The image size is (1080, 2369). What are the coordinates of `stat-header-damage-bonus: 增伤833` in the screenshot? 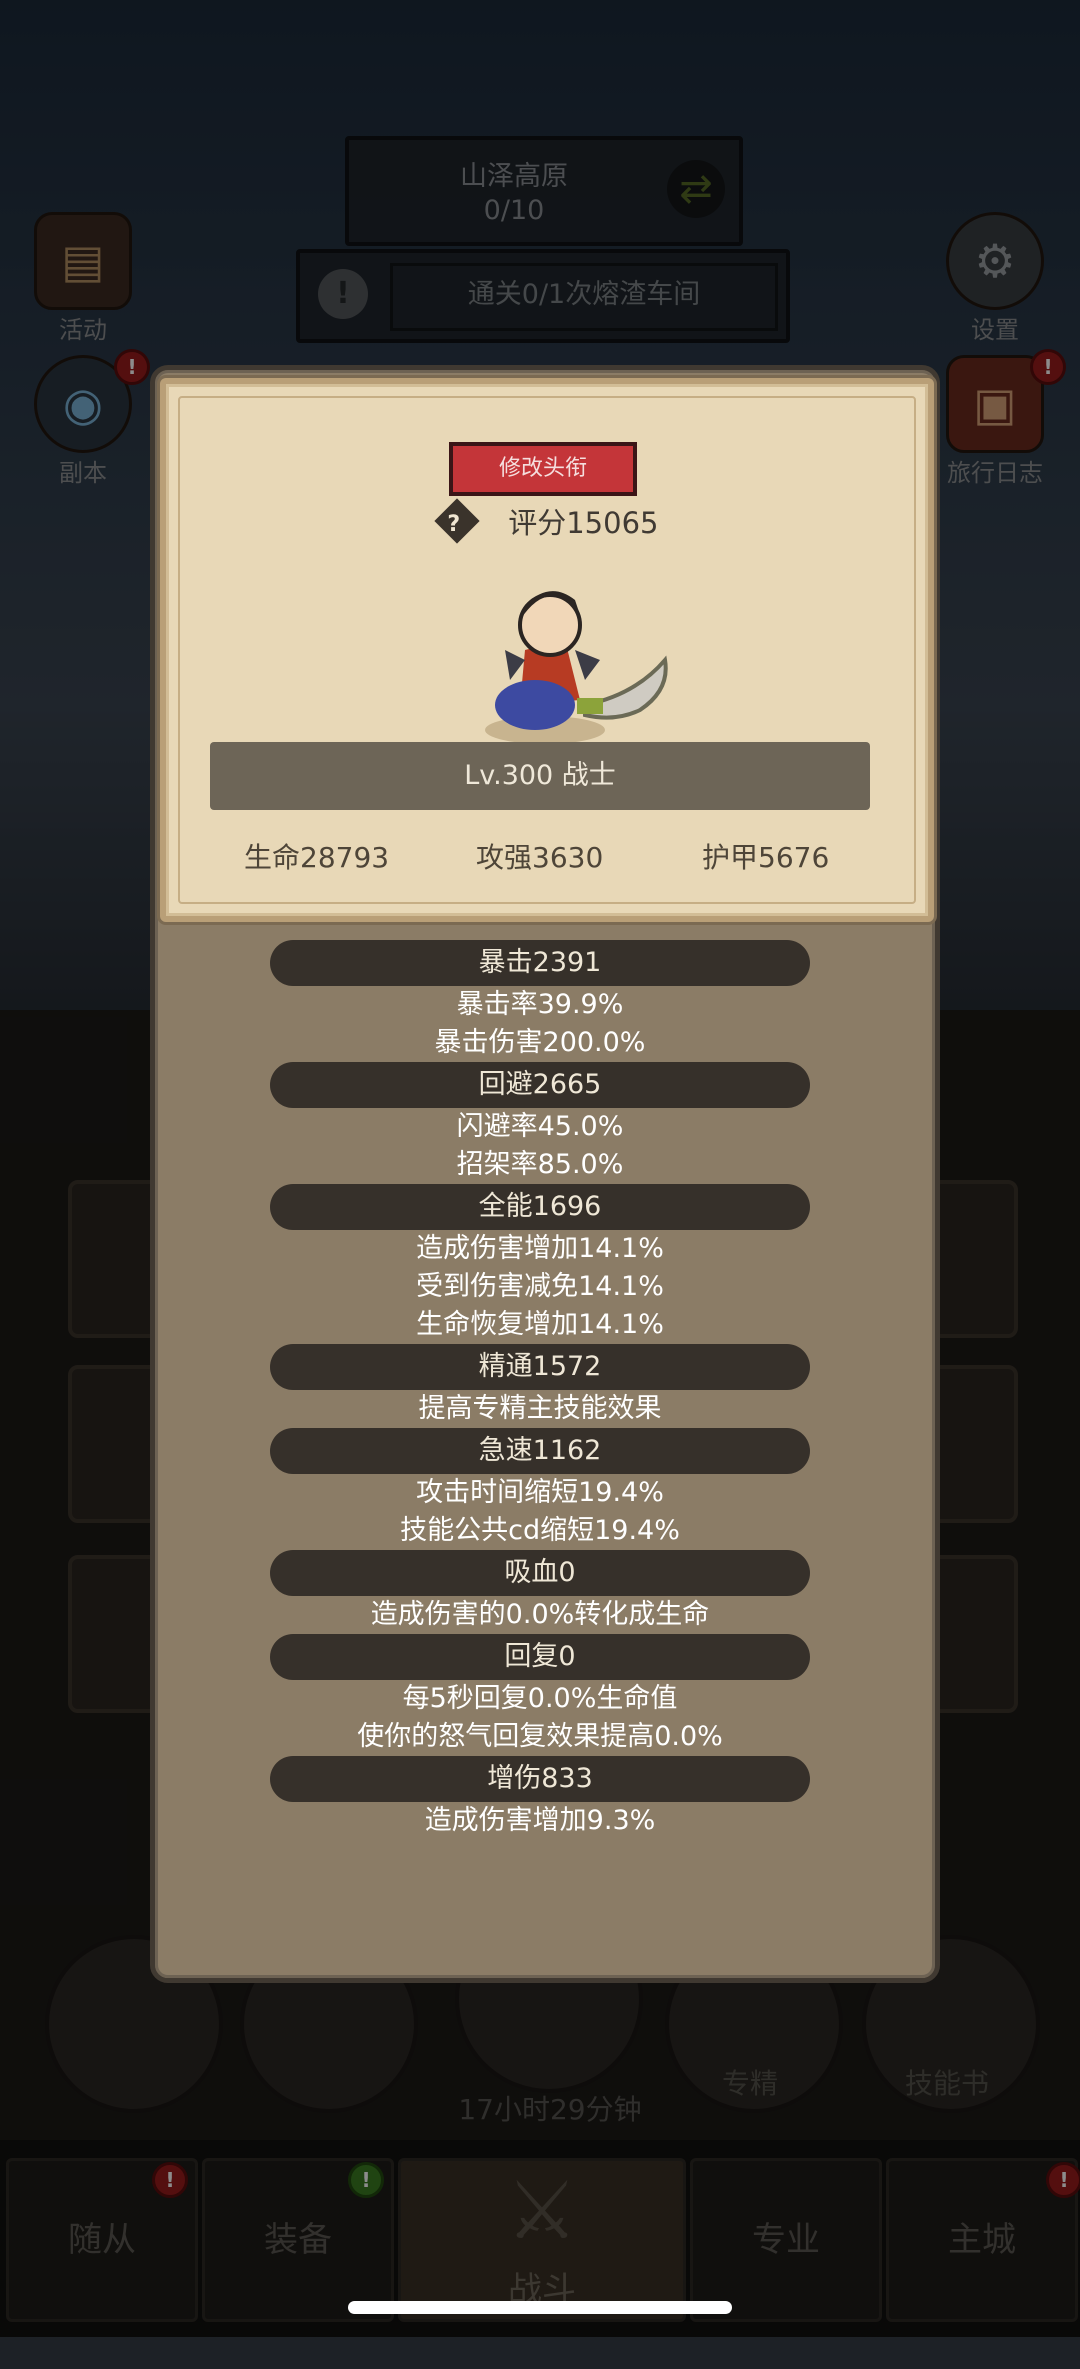 It's located at (540, 1779).